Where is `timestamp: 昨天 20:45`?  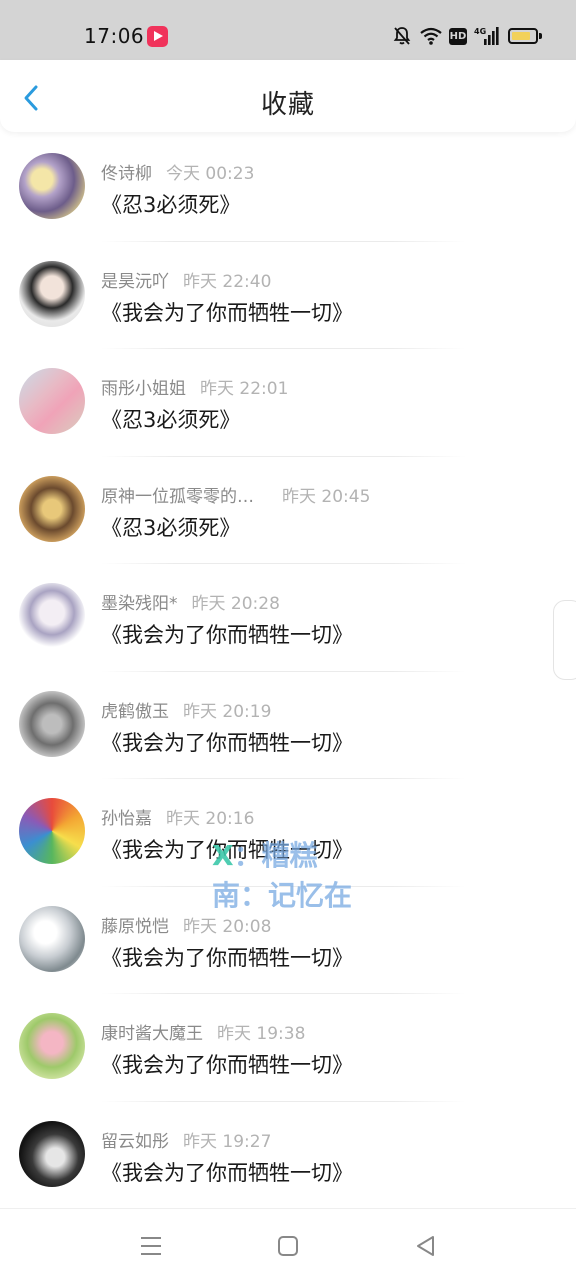
timestamp: 昨天 20:45 is located at coordinates (326, 496).